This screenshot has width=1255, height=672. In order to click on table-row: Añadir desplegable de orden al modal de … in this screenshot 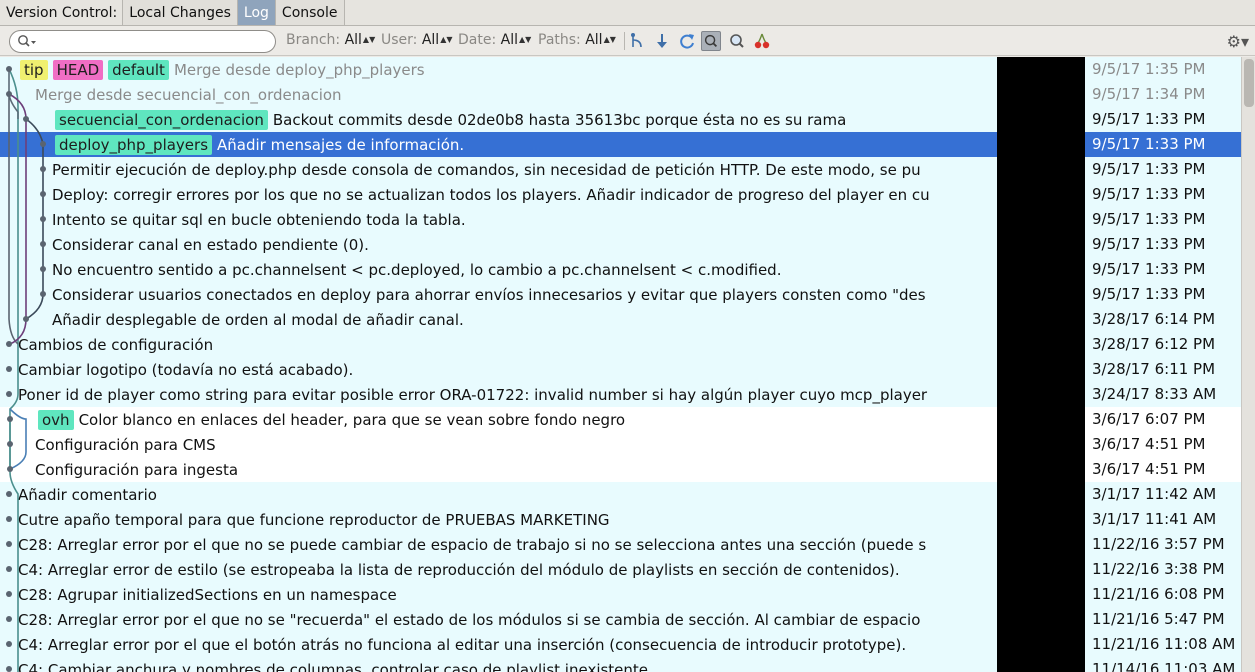, I will do `click(620, 319)`.